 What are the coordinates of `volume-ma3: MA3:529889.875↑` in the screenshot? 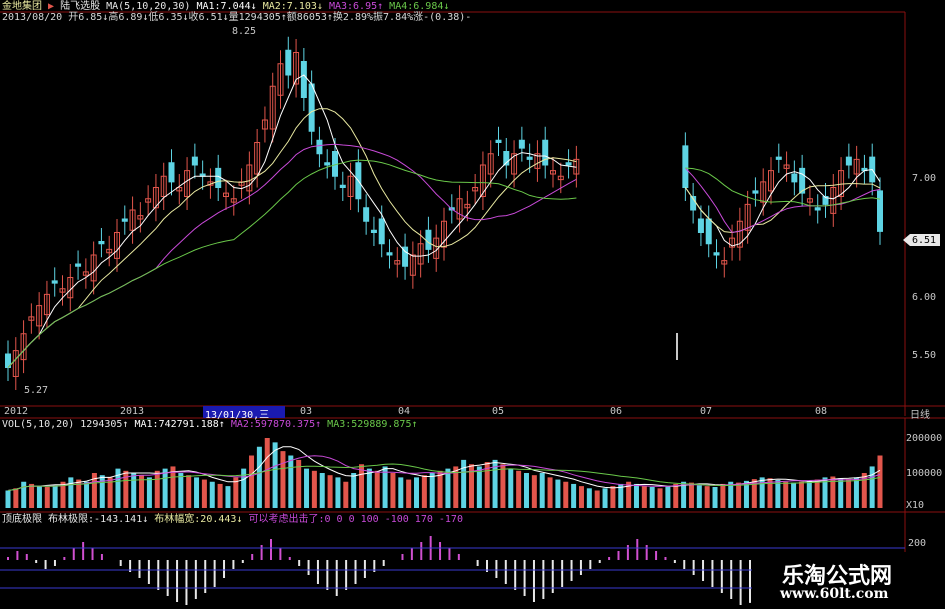 It's located at (372, 424).